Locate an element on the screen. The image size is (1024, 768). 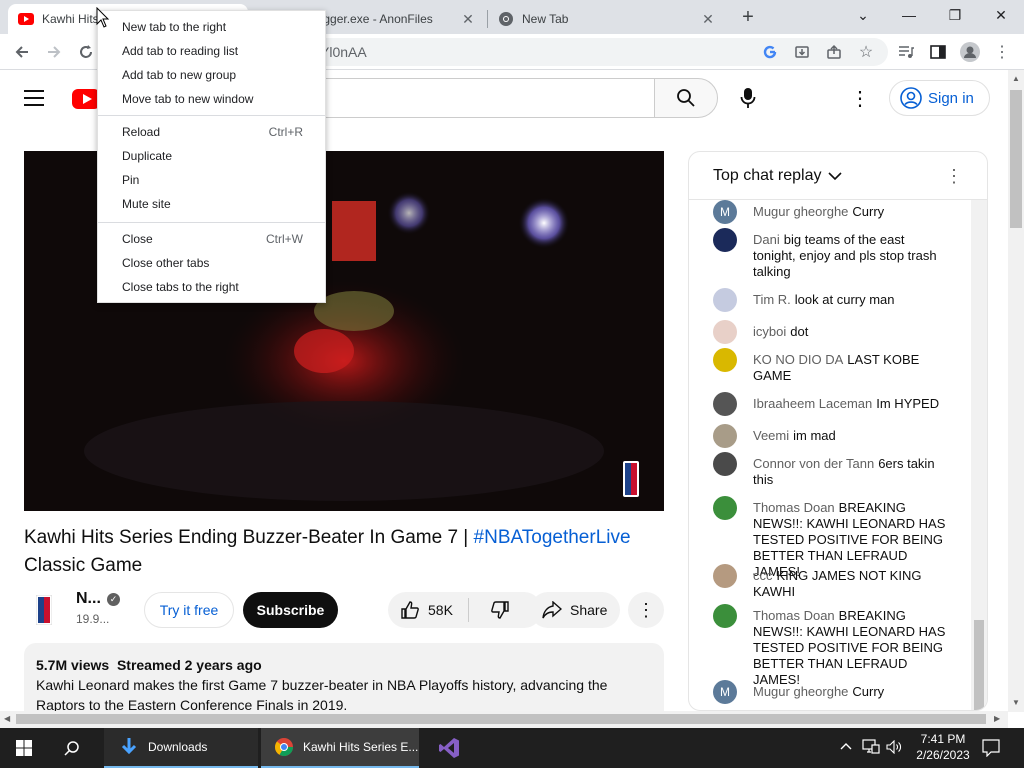
chat-author: ccc is located at coordinates (763, 575).